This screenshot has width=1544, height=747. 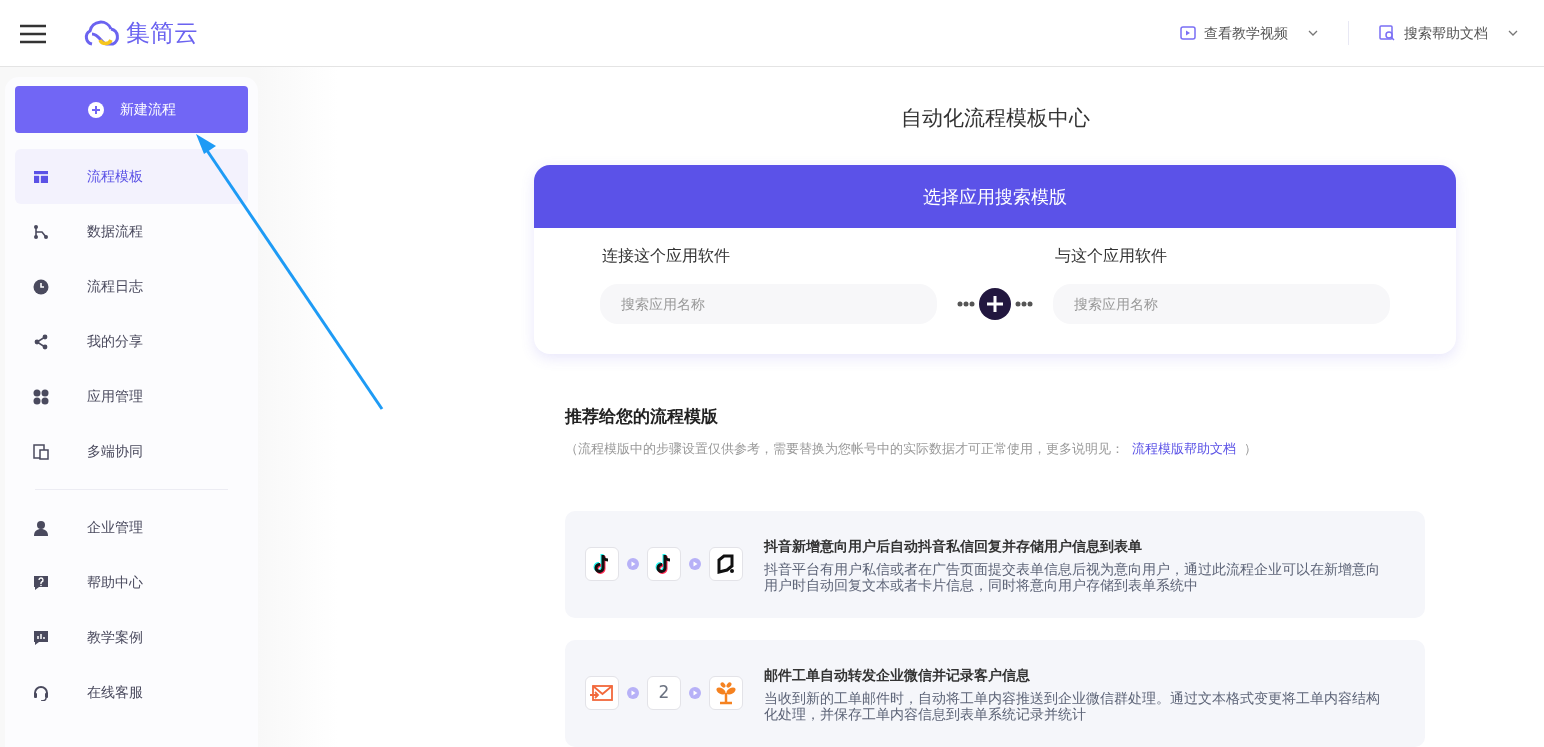 I want to click on headset-icon, so click(x=41, y=692).